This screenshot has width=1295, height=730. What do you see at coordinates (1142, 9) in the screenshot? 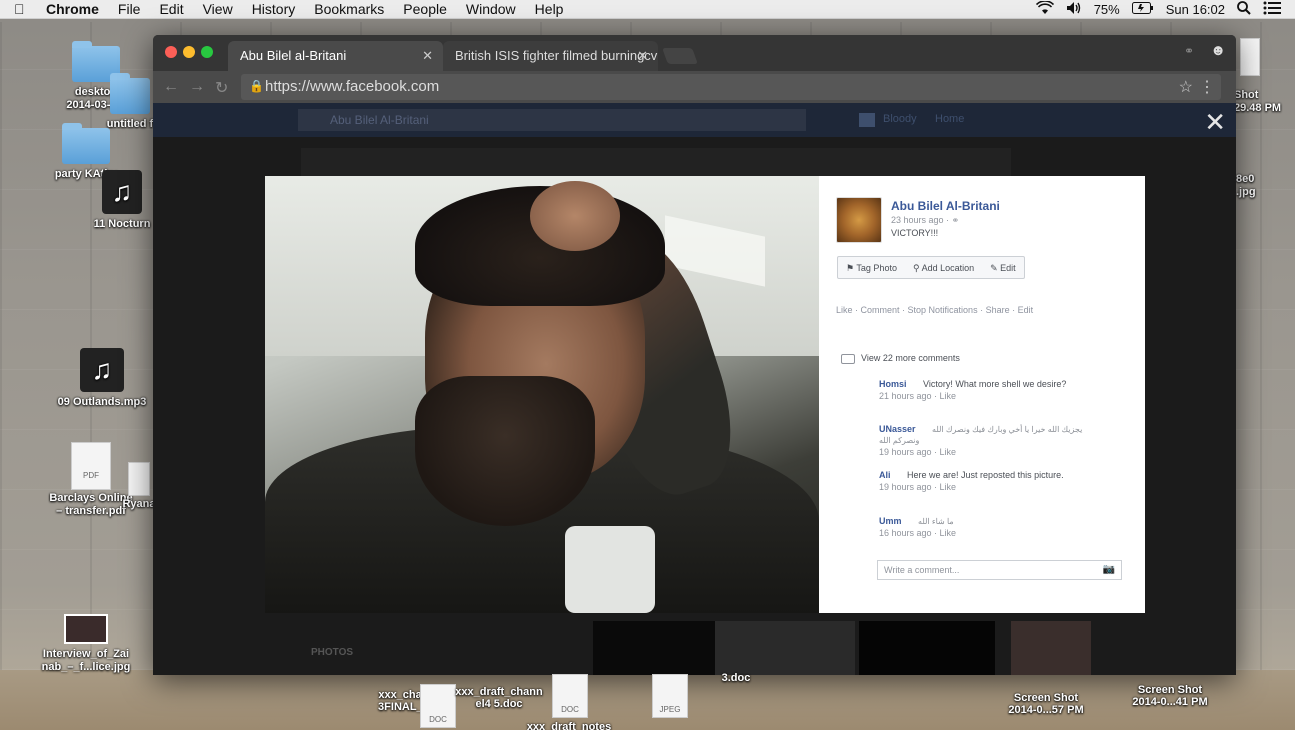
I see `battery-icon` at bounding box center [1142, 9].